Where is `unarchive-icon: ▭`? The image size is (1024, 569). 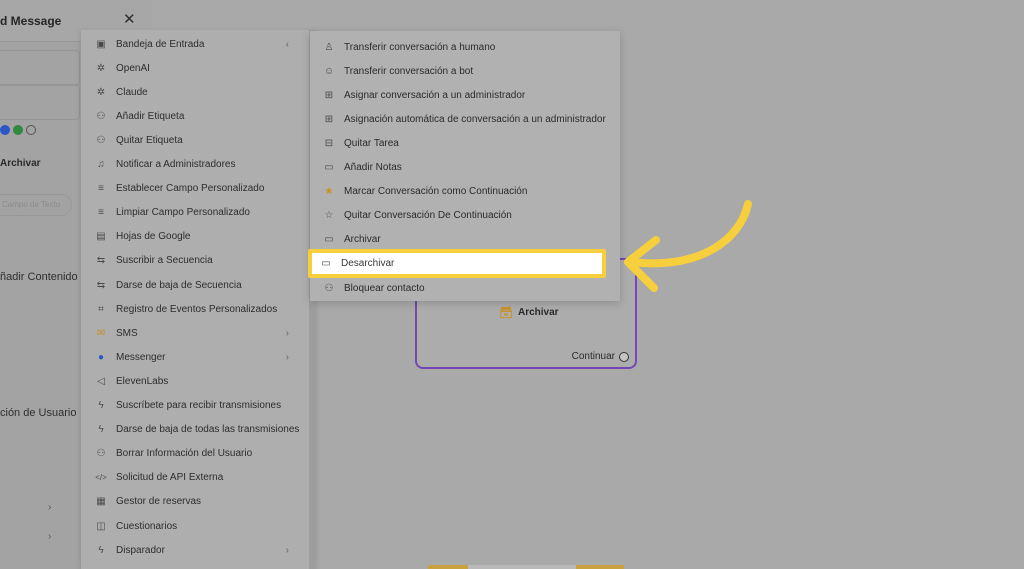 unarchive-icon: ▭ is located at coordinates (326, 263).